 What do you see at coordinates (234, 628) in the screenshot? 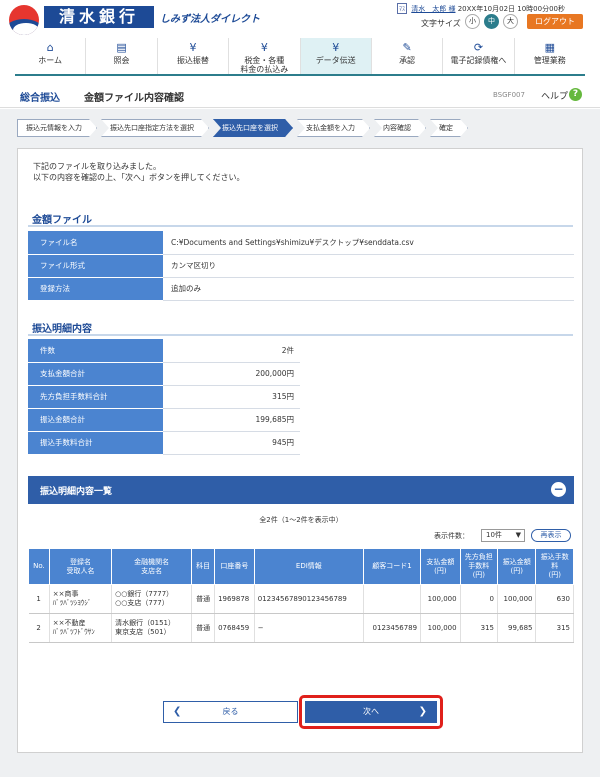
I see `row-account: 0768459` at bounding box center [234, 628].